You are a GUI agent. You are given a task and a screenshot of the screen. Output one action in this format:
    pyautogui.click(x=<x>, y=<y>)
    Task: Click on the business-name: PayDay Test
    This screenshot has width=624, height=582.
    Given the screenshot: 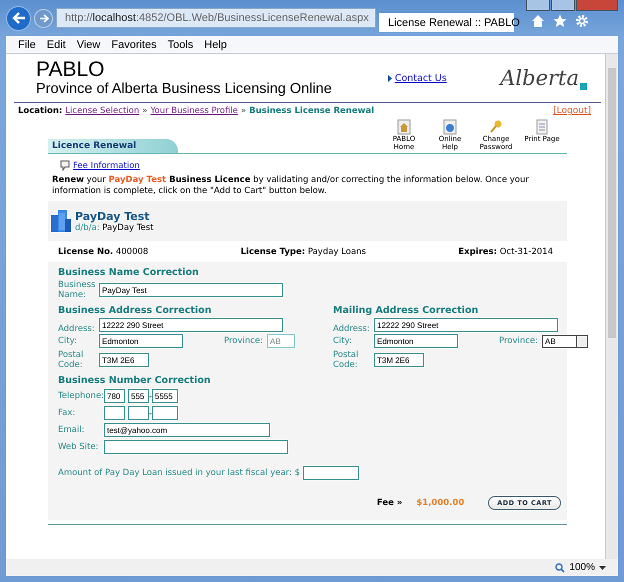 What is the action you would take?
    pyautogui.click(x=113, y=216)
    